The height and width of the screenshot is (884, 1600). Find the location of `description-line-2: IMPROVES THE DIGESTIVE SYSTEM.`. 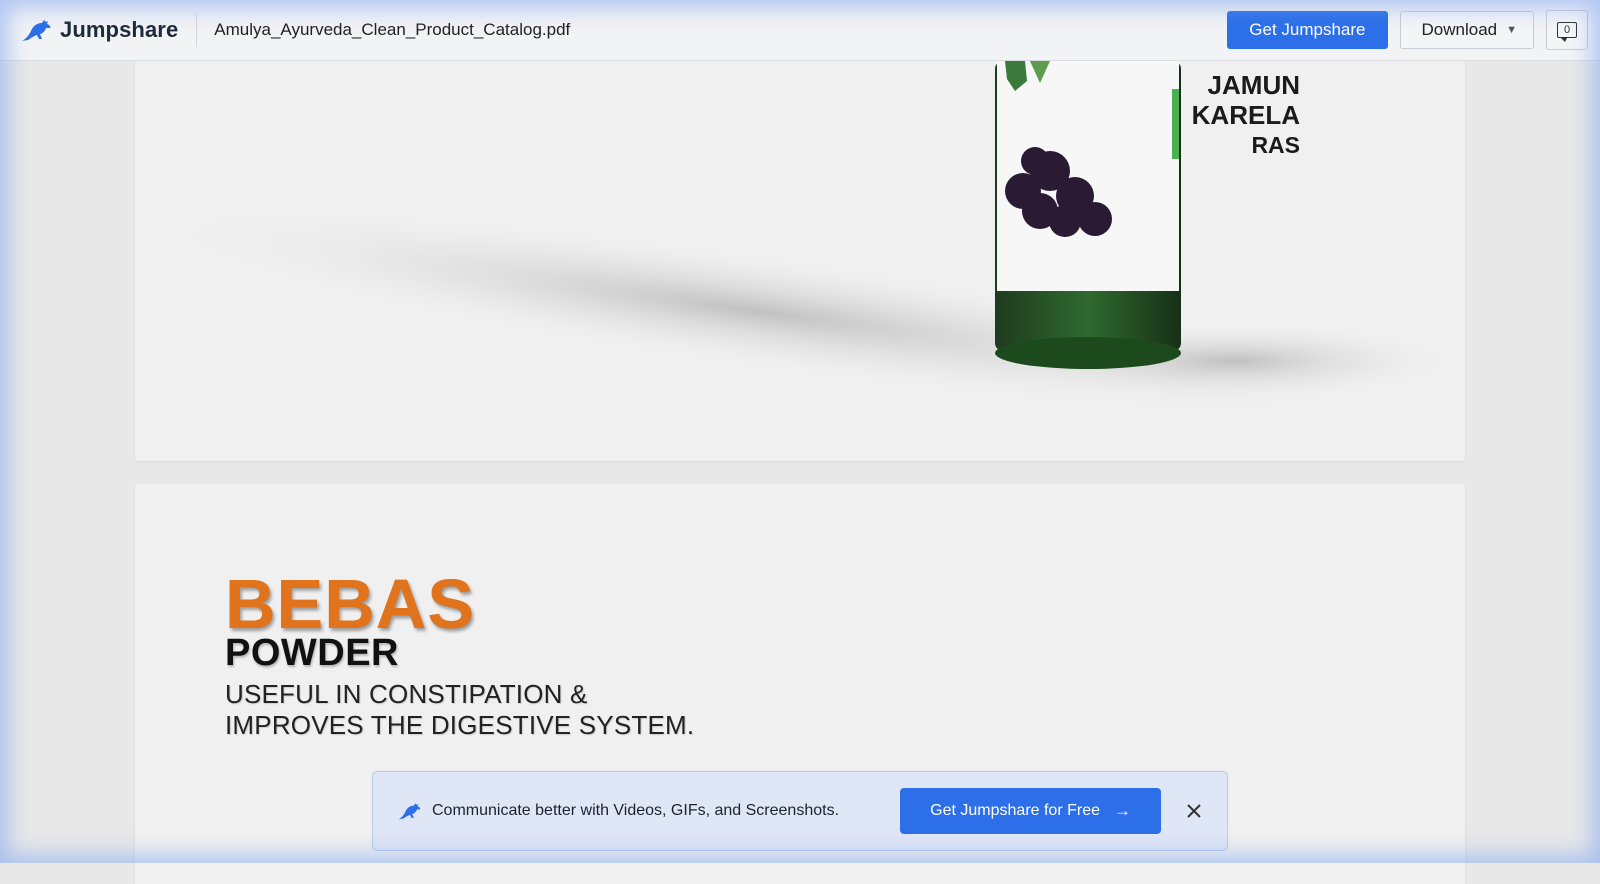

description-line-2: IMPROVES THE DIGESTIVE SYSTEM. is located at coordinates (460, 725).